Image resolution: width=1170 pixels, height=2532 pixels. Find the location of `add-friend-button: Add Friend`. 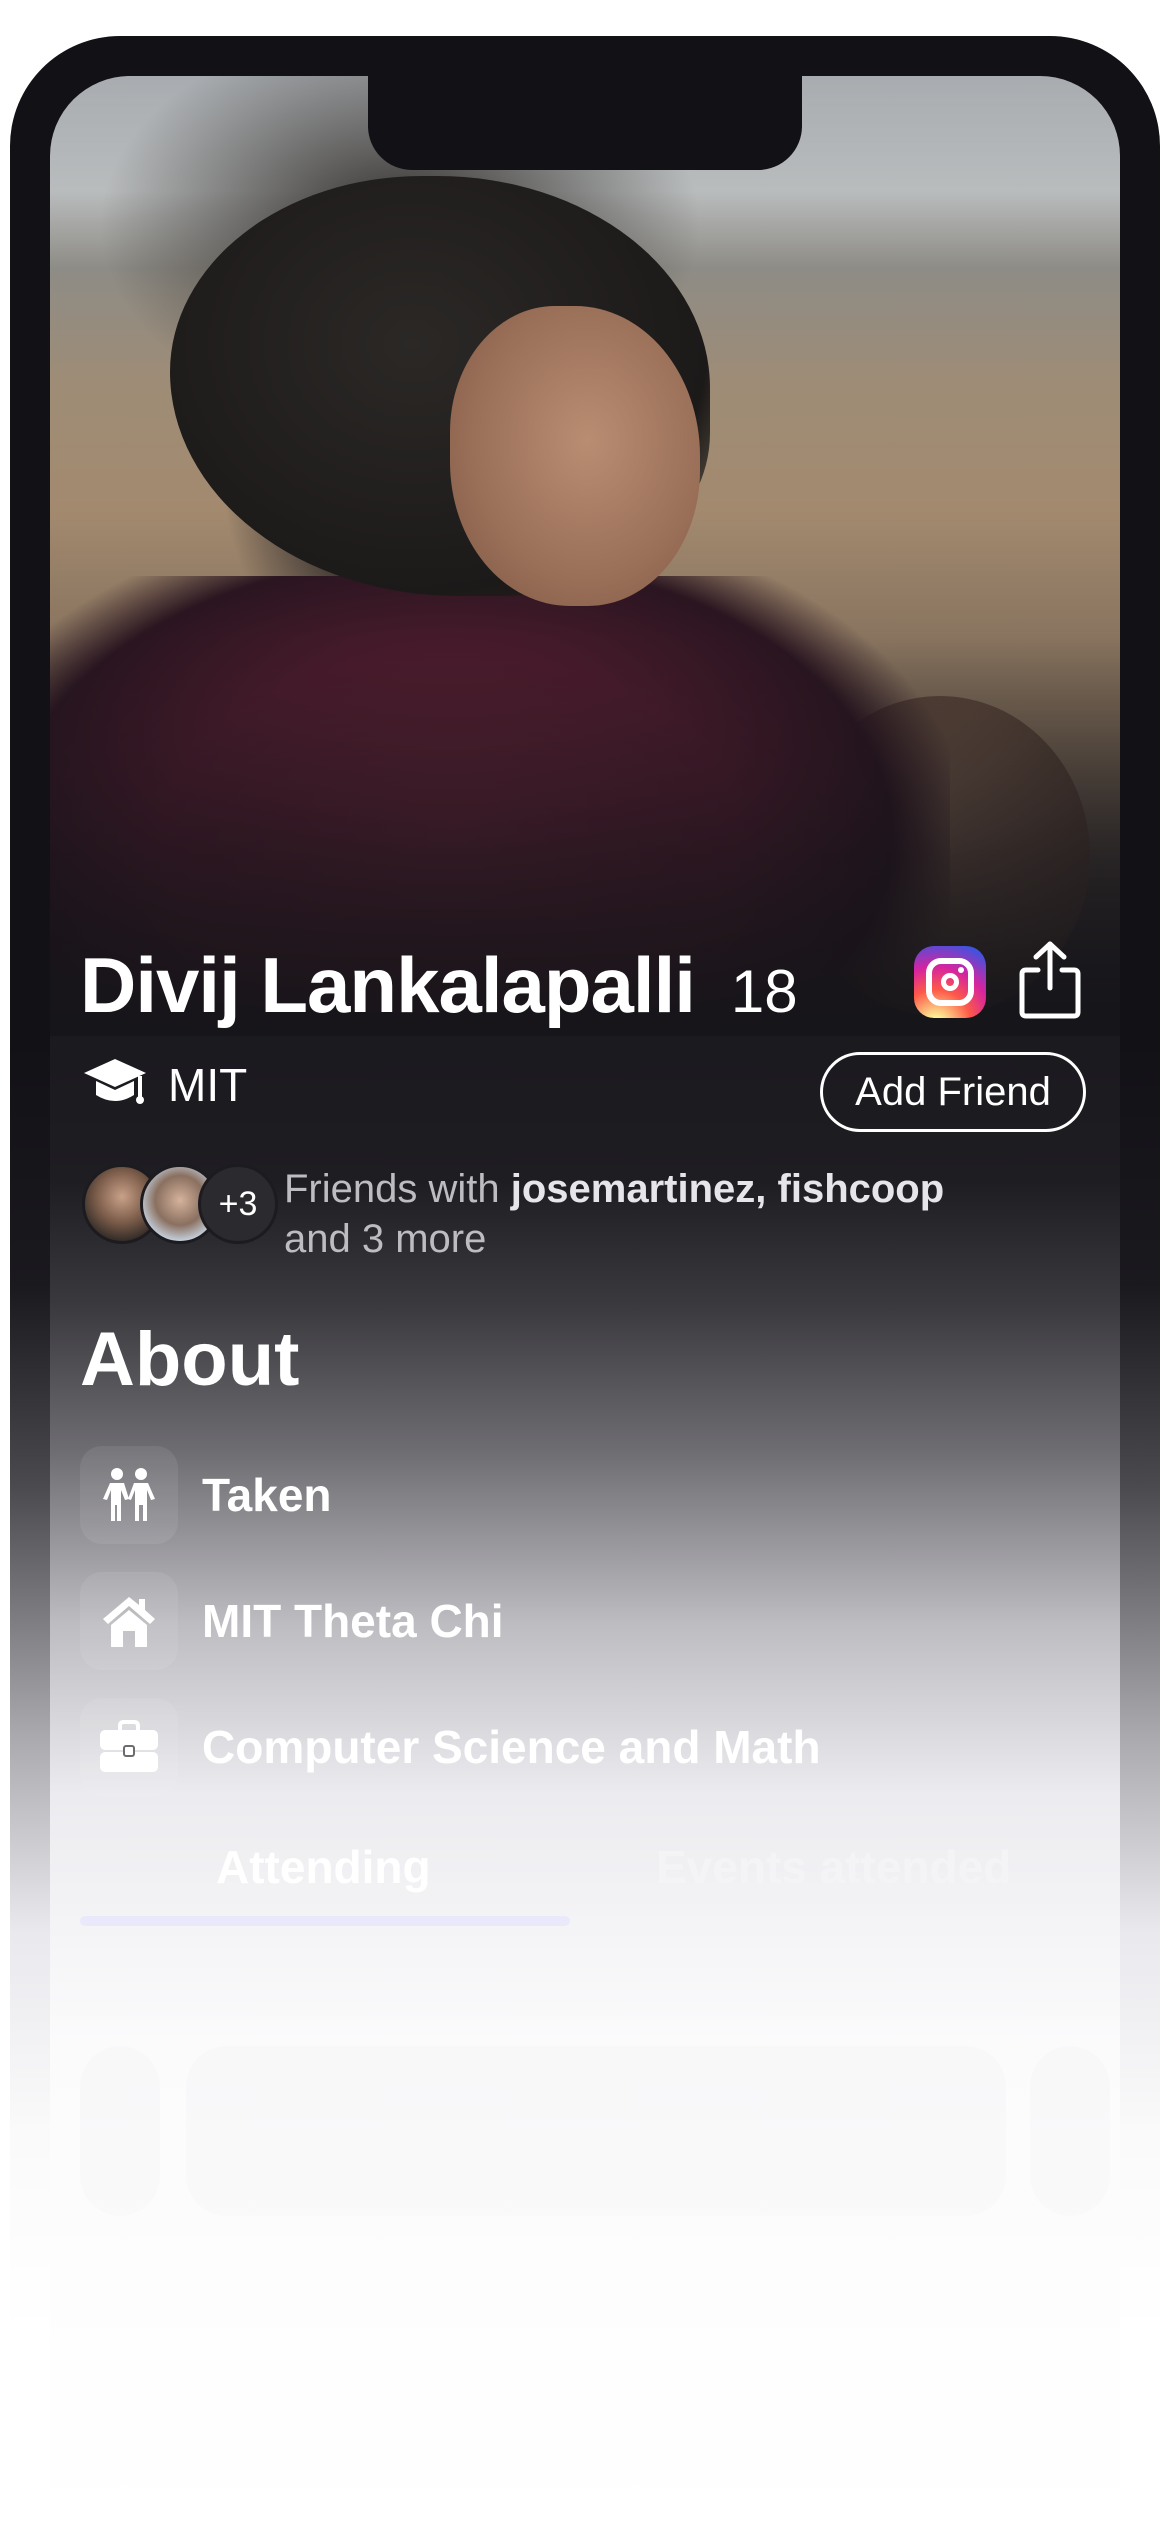

add-friend-button: Add Friend is located at coordinates (953, 1092).